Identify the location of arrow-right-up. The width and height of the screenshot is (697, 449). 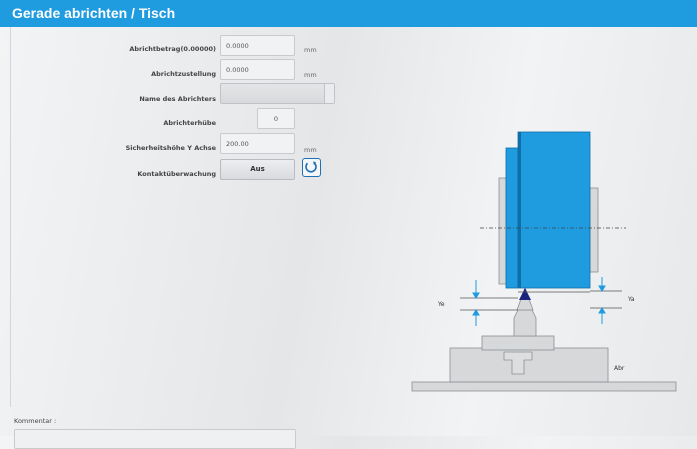
(602, 315).